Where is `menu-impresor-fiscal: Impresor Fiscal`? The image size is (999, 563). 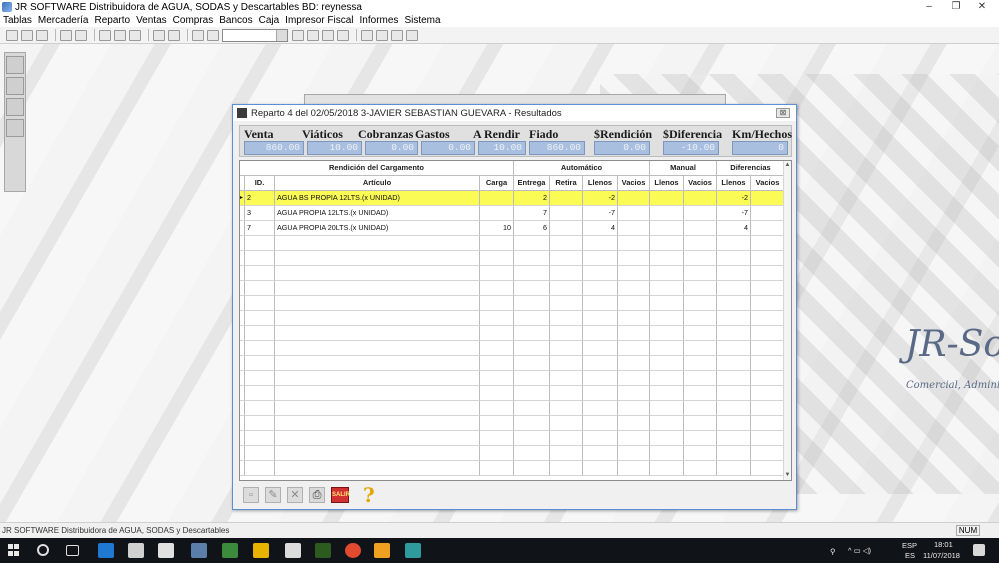
menu-impresor-fiscal: Impresor Fiscal is located at coordinates (319, 20).